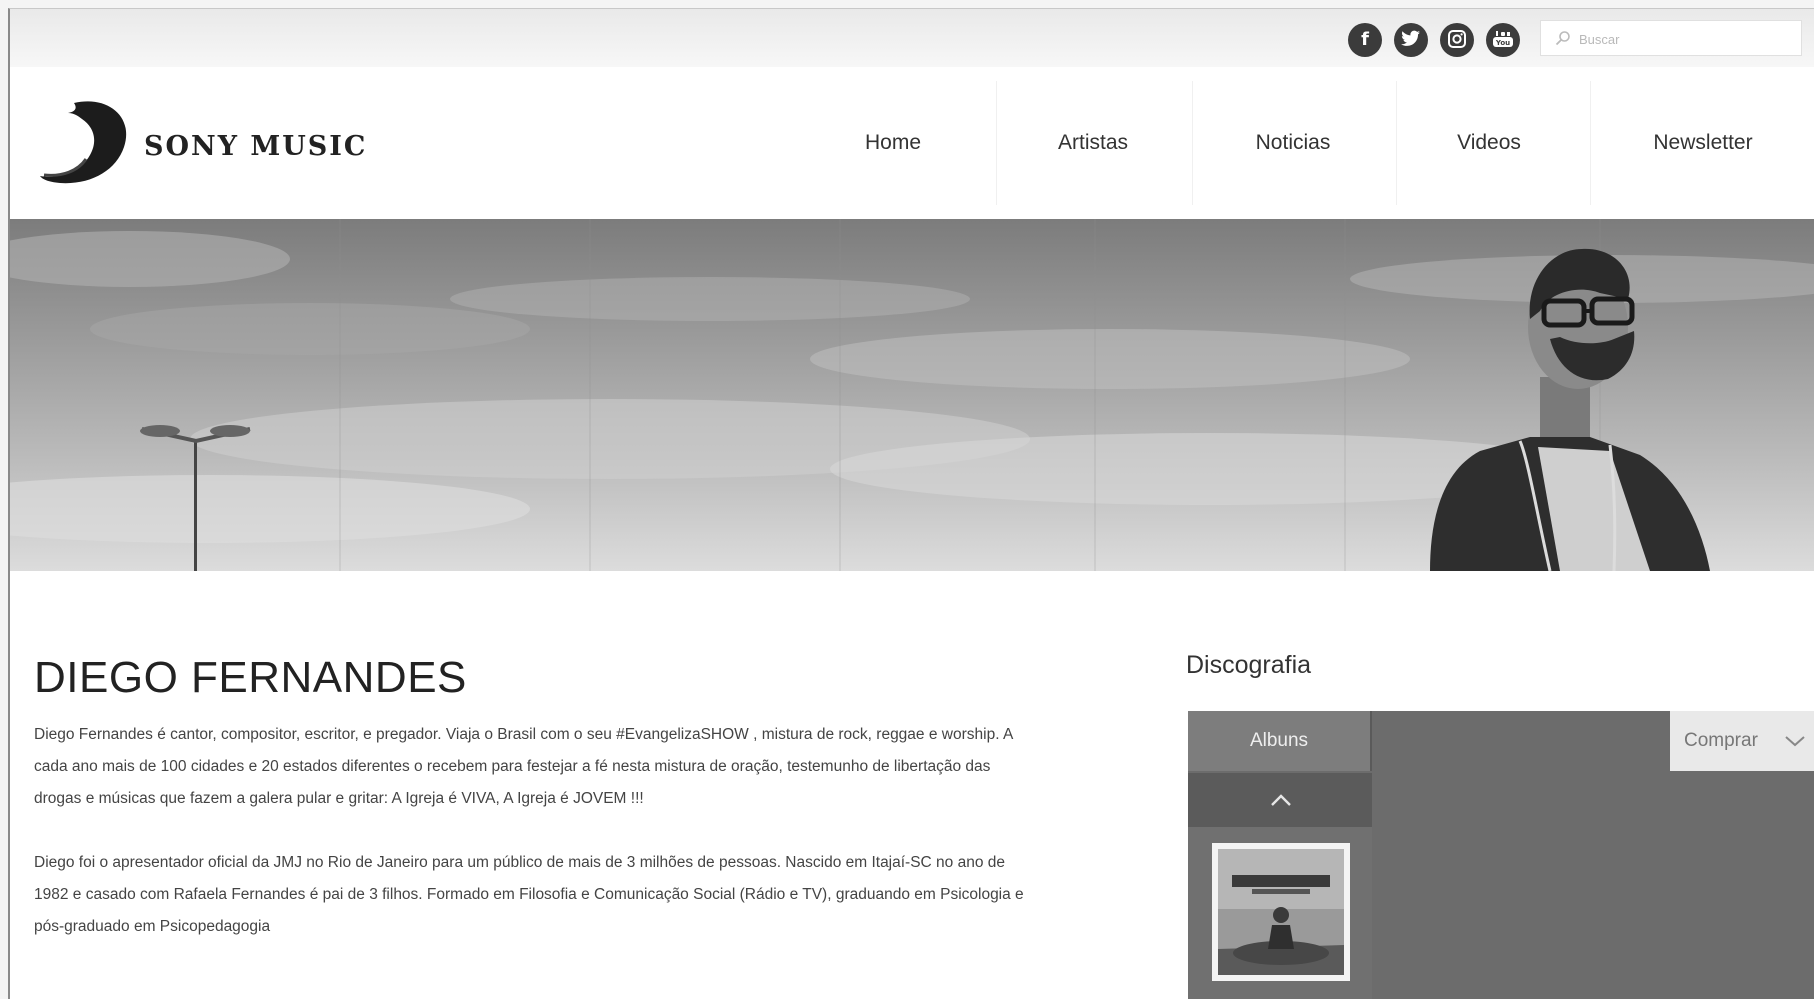 The height and width of the screenshot is (999, 1814). Describe the element at coordinates (1280, 741) in the screenshot. I see `tab-albuns: Albuns` at that location.